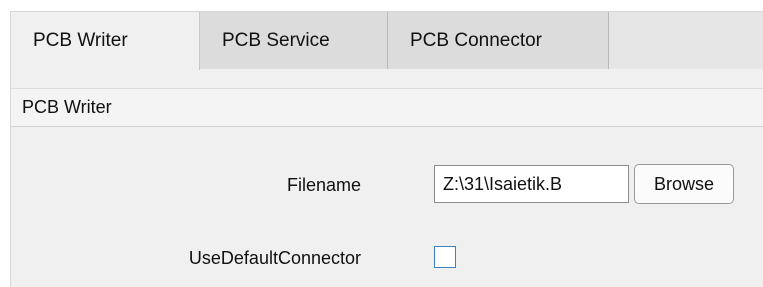 The width and height of the screenshot is (763, 287). I want to click on section-title: PCB Writer, so click(67, 107).